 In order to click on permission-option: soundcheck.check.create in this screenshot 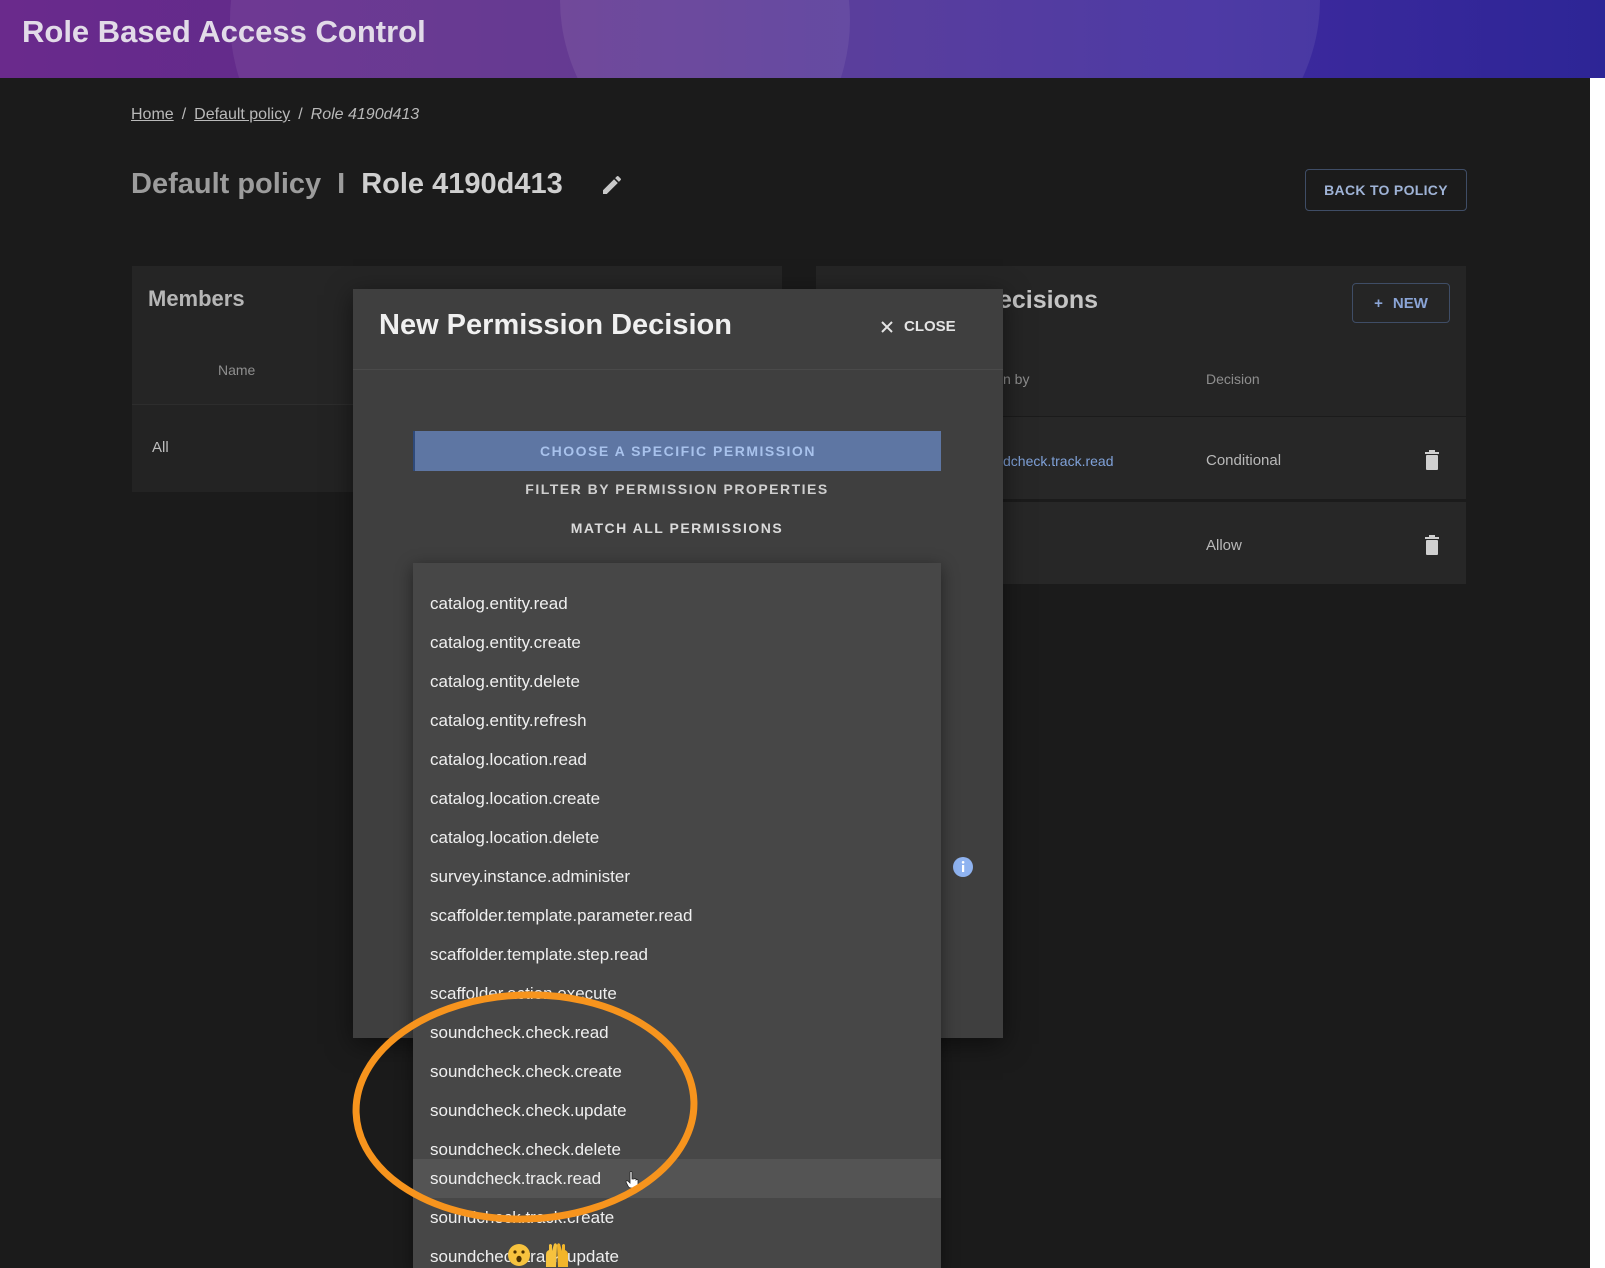, I will do `click(526, 1072)`.